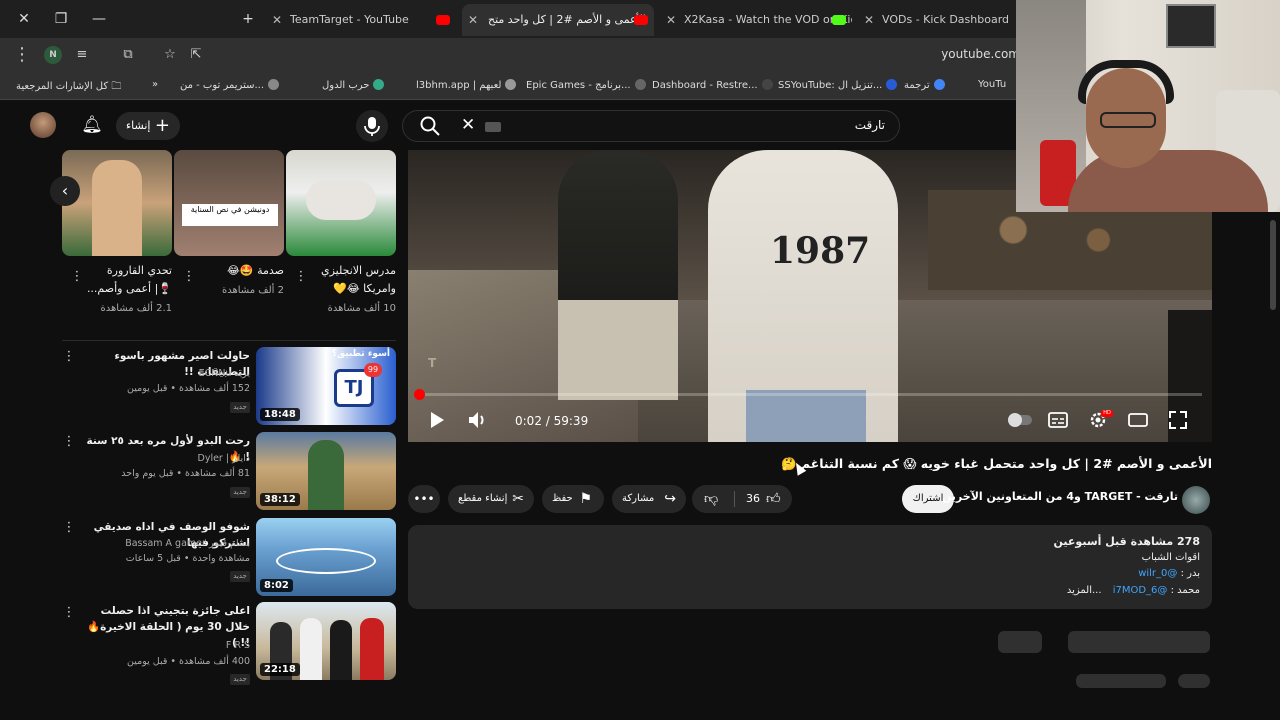 The image size is (1280, 720). What do you see at coordinates (43, 125) in the screenshot?
I see `account-avatar` at bounding box center [43, 125].